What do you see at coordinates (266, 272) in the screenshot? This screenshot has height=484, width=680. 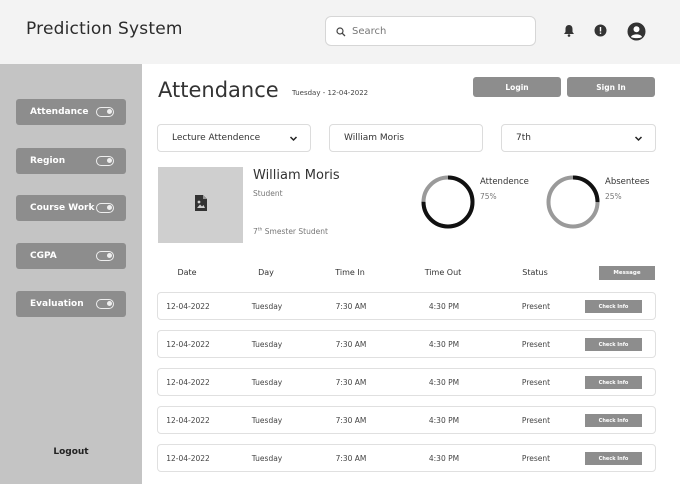 I see `column-header-day: Day` at bounding box center [266, 272].